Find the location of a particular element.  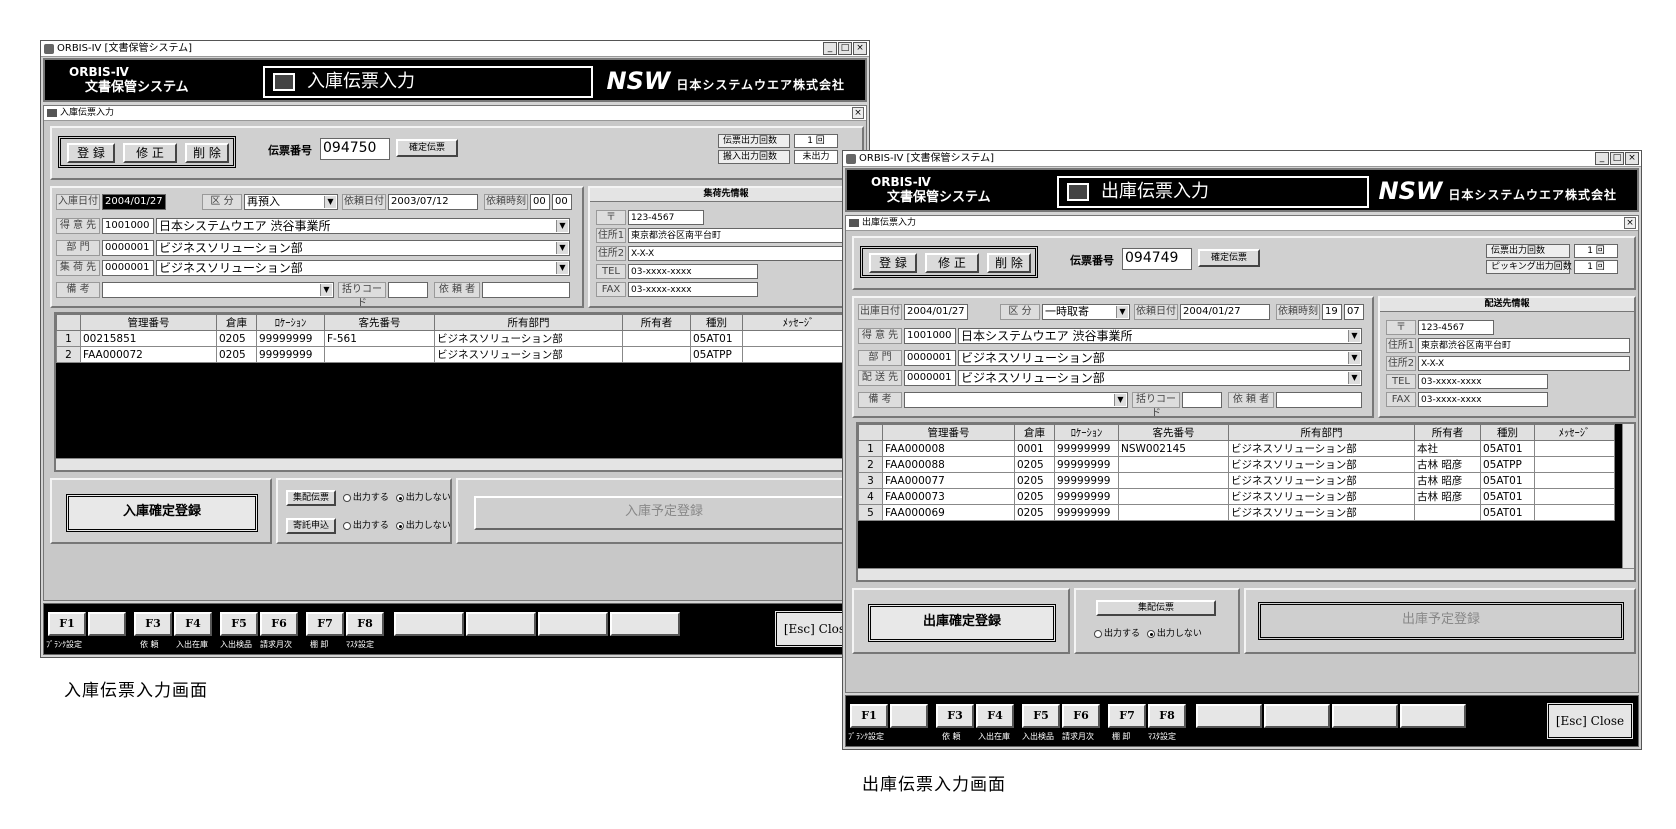

f11-key is located at coordinates (573, 624).